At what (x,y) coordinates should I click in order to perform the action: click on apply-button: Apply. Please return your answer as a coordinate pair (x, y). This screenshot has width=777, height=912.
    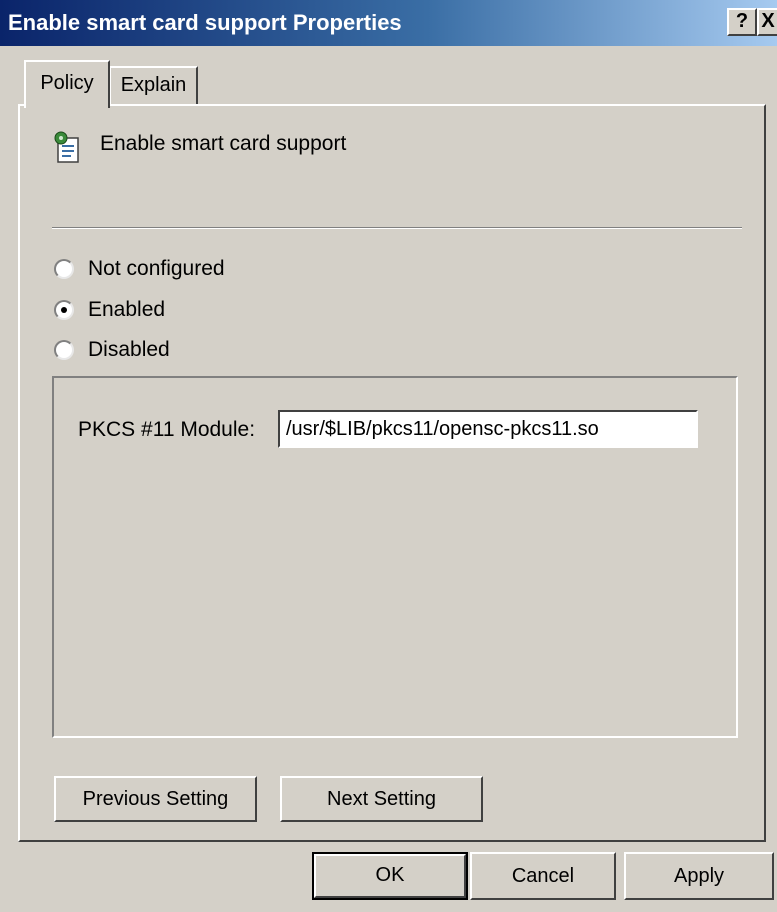
    Looking at the image, I should click on (699, 876).